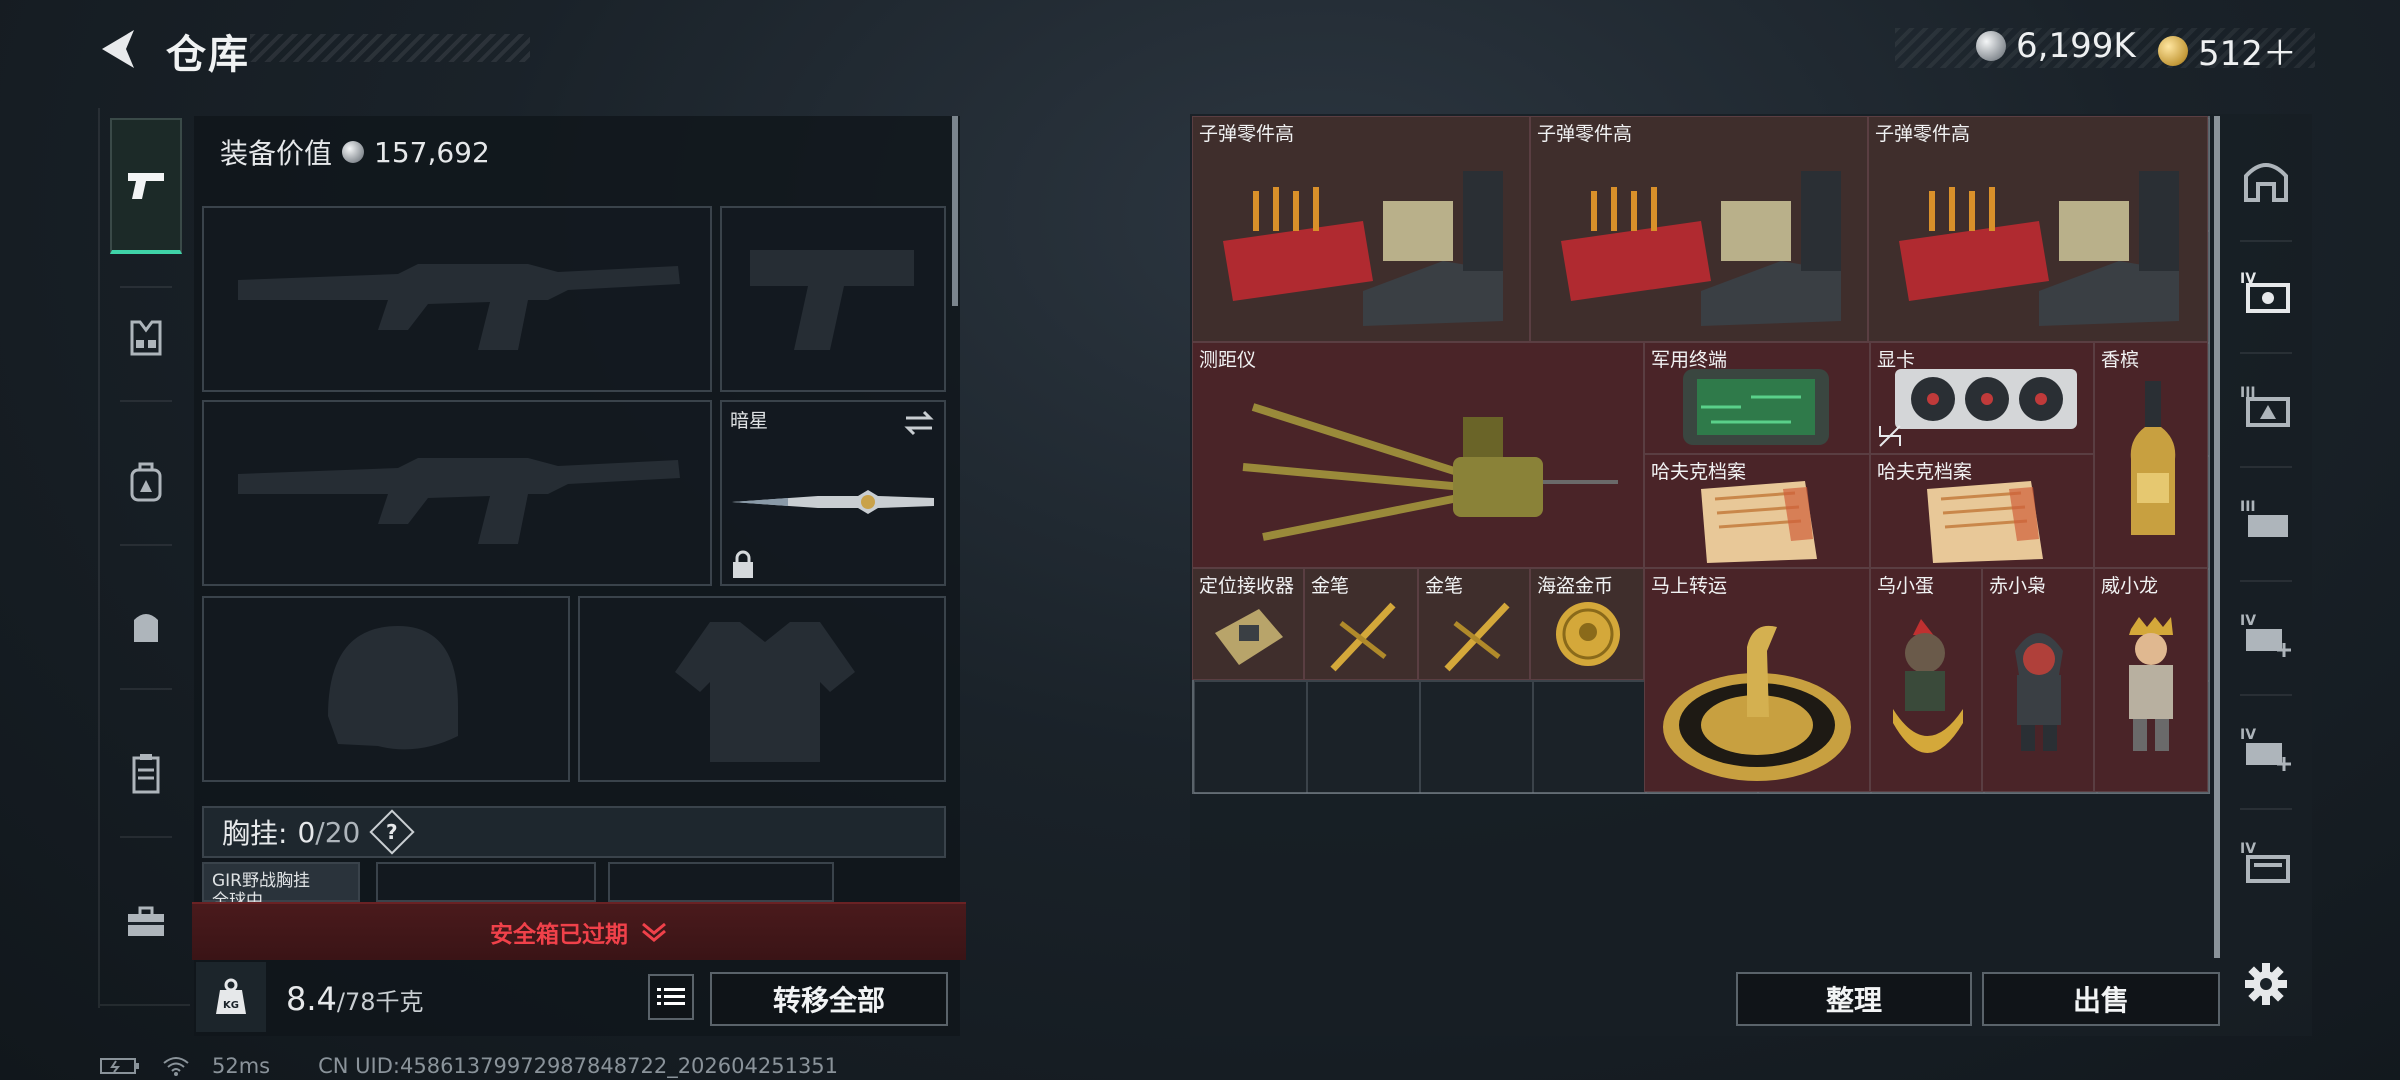  I want to click on weight-current: 8.4, so click(311, 999).